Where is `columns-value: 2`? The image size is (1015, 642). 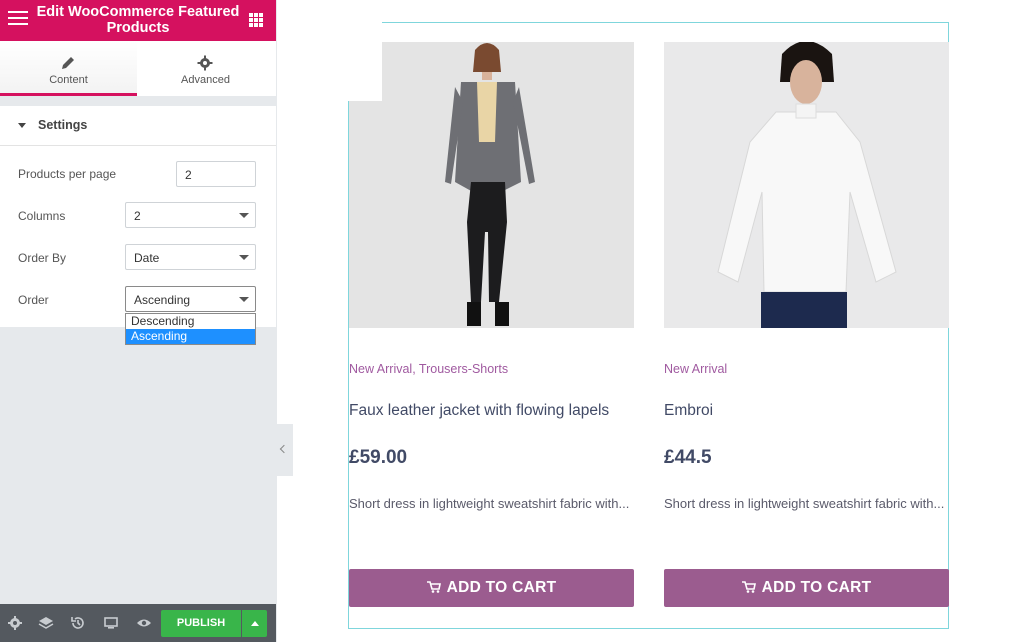
columns-value: 2 is located at coordinates (137, 216).